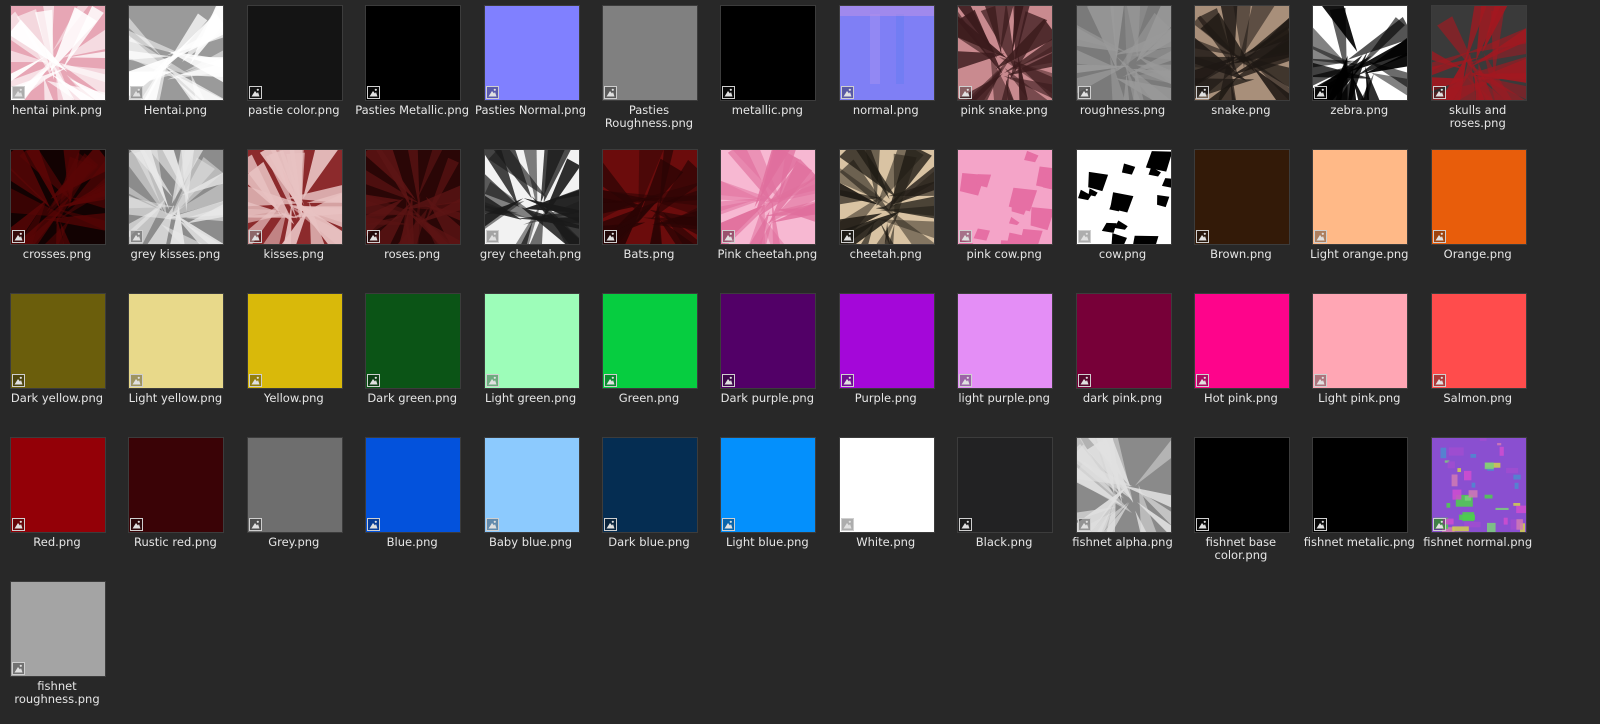 The width and height of the screenshot is (1600, 724). I want to click on file-item: Pasties Roughness.png, so click(660, 76).